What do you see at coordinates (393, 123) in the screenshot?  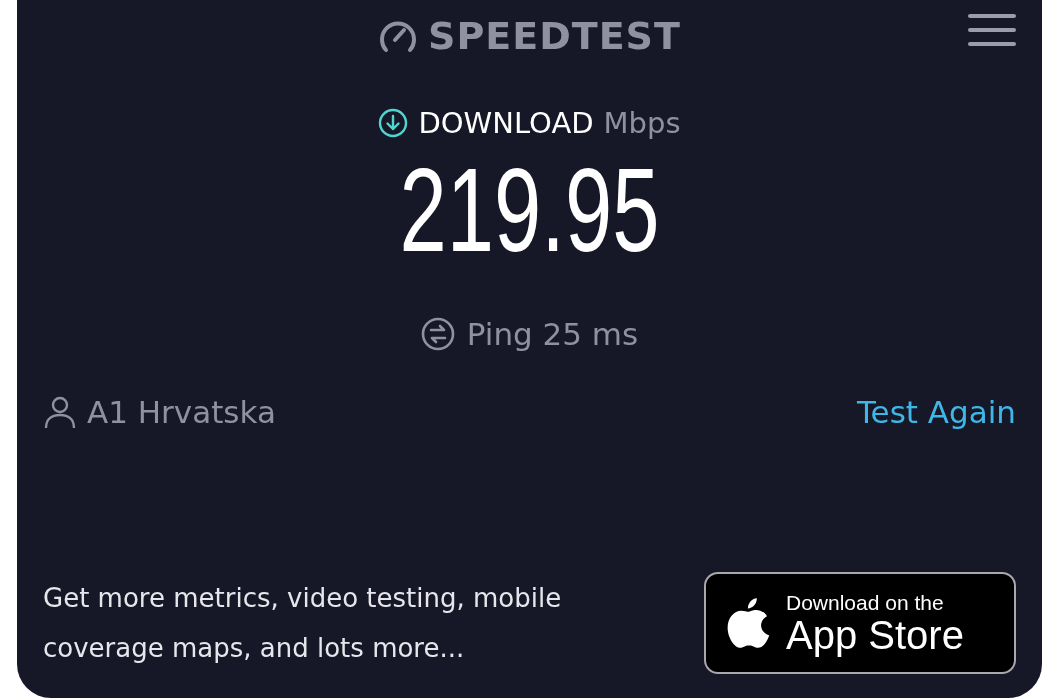 I see `download-icon` at bounding box center [393, 123].